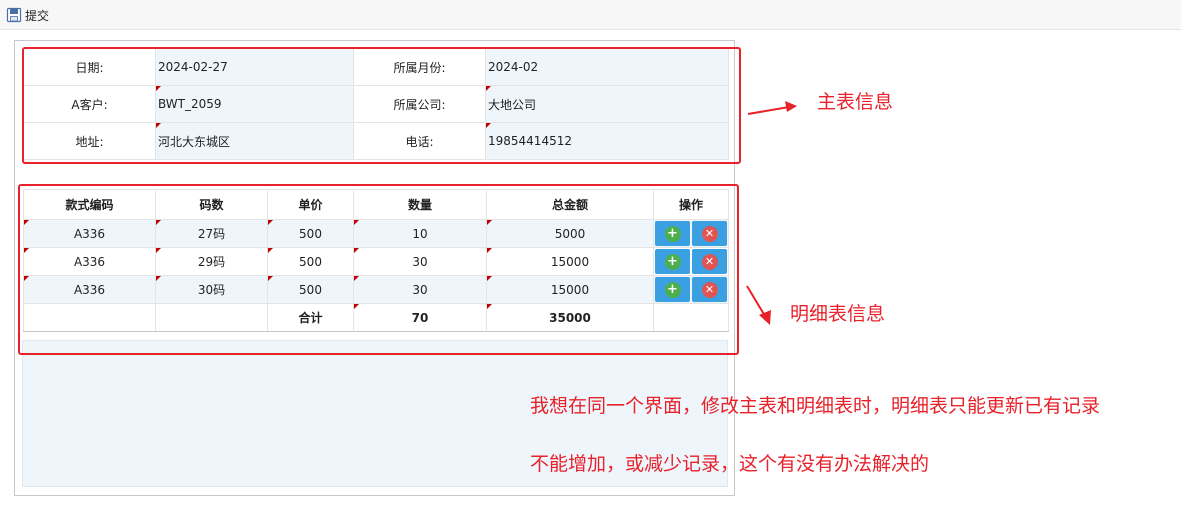  I want to click on detail-info-annotation: 明细表信息, so click(838, 314).